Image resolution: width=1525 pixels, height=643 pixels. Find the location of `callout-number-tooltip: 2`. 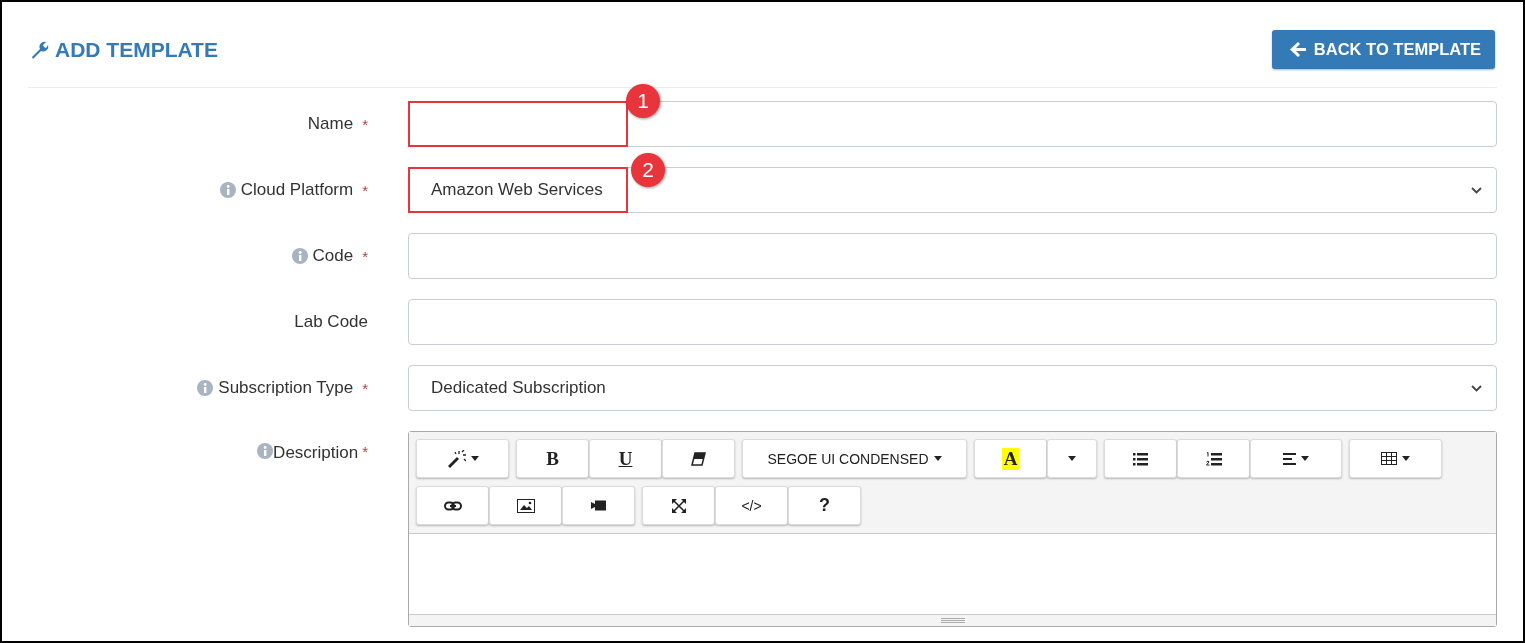

callout-number-tooltip: 2 is located at coordinates (648, 170).